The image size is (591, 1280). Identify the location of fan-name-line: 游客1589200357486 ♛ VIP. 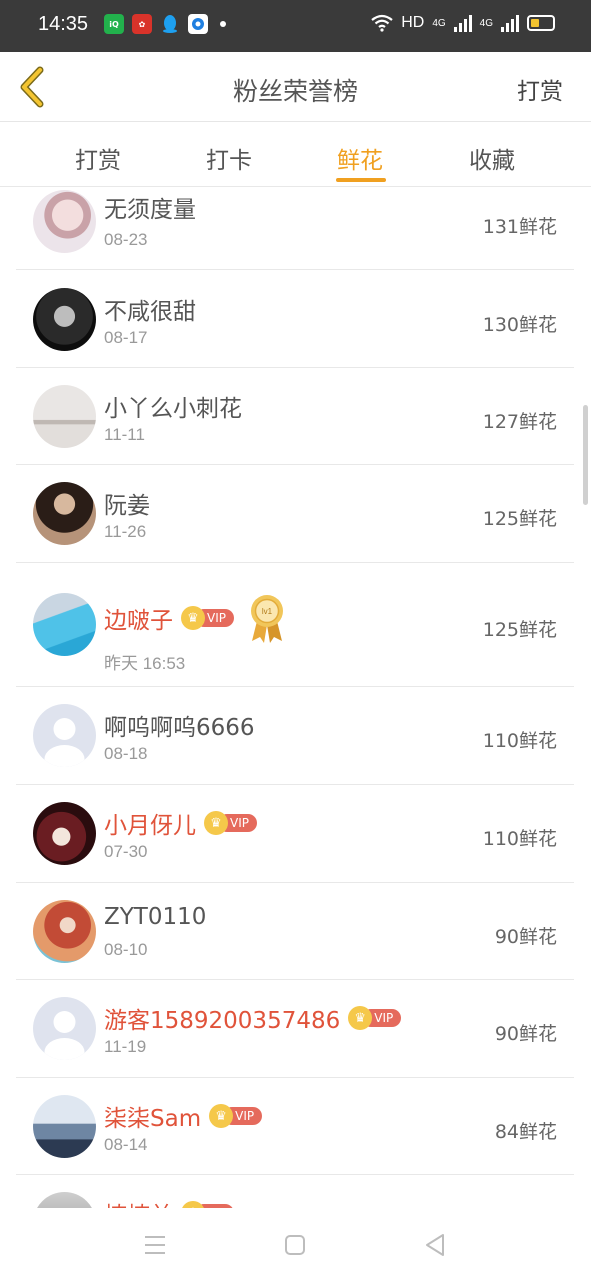
(253, 1018).